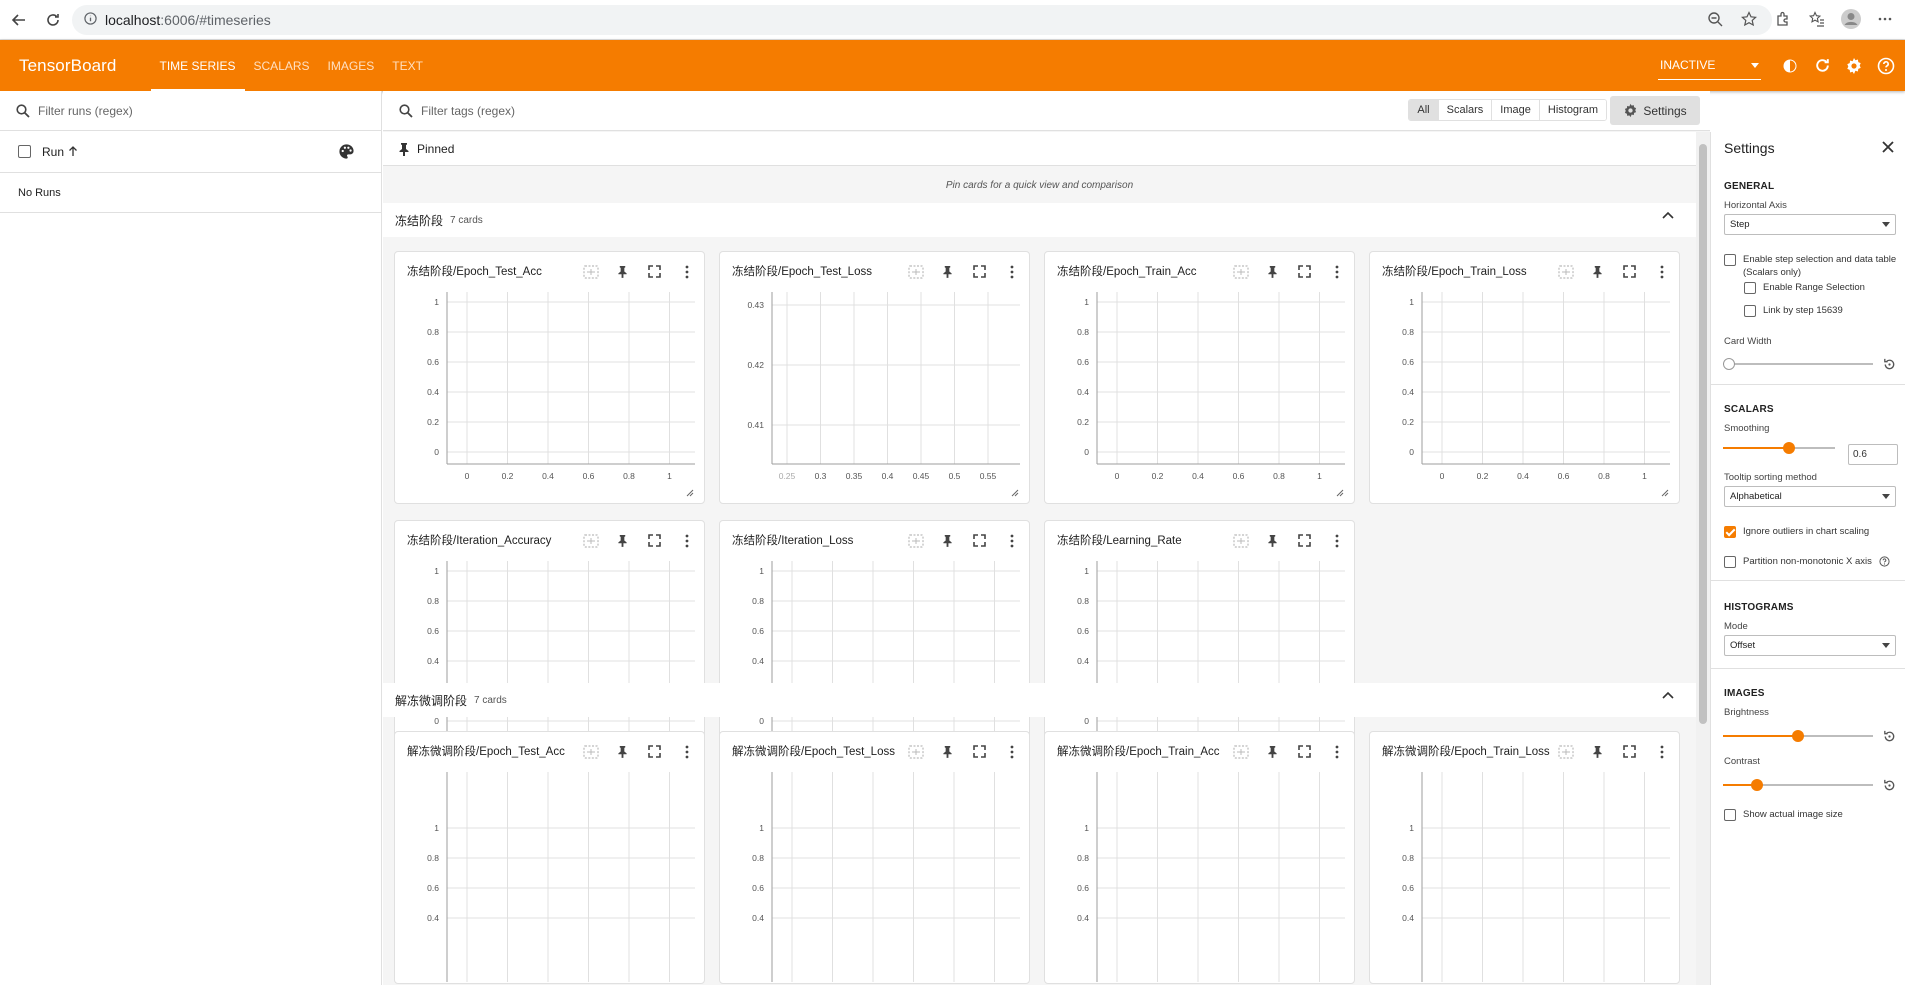  I want to click on dark-mode-icon, so click(1790, 66).